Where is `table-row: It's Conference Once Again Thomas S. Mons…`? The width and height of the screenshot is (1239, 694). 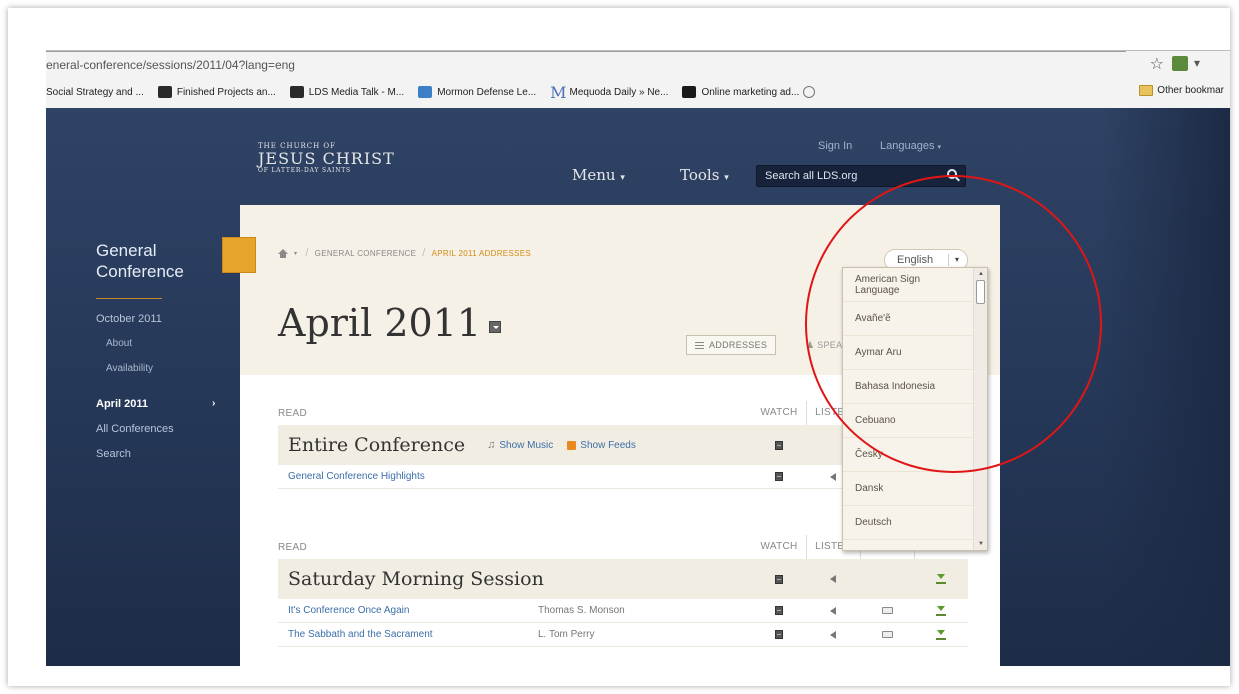 table-row: It's Conference Once Again Thomas S. Mons… is located at coordinates (623, 611).